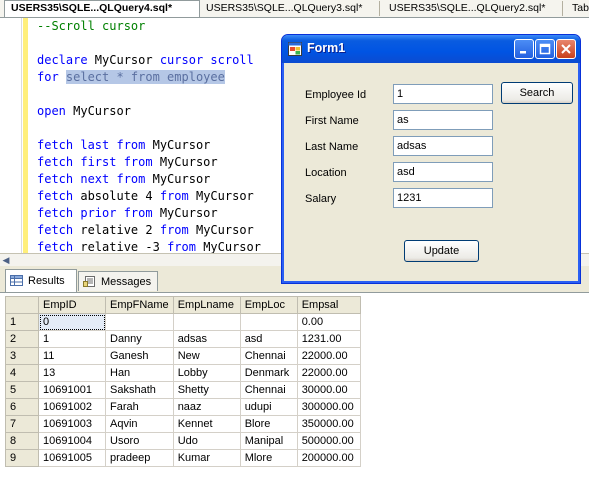  I want to click on table-row: 7 10691003 Aqvin Kennet Blore 350000.00, so click(183, 424).